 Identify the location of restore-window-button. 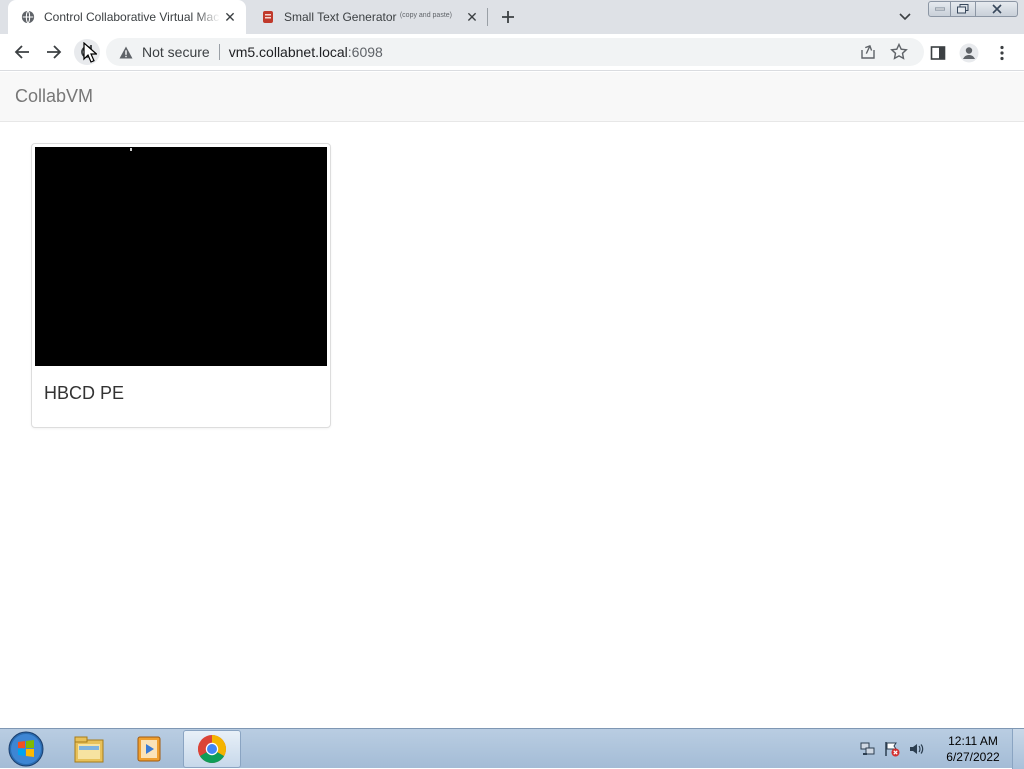
(963, 9).